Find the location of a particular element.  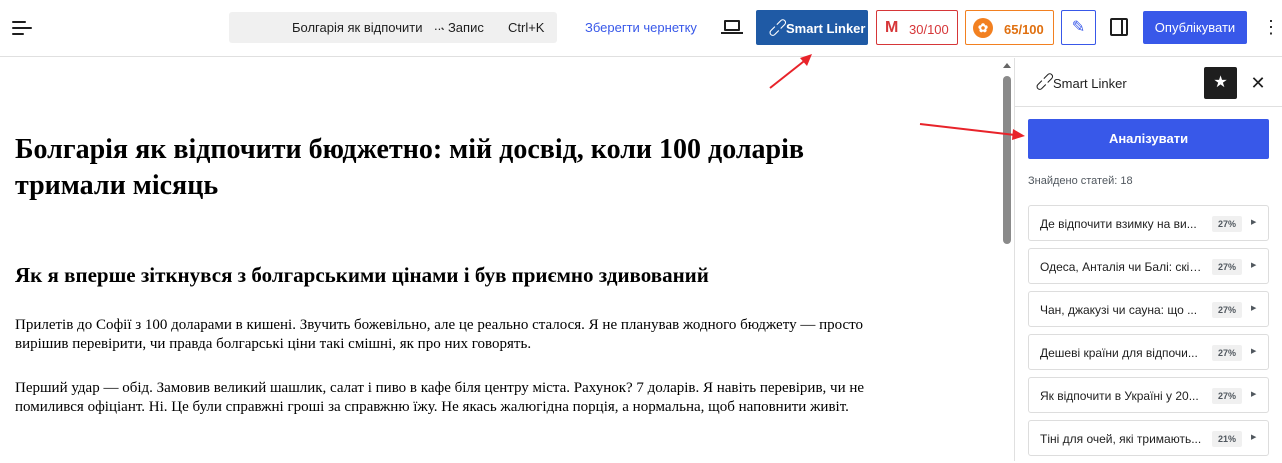

kebab-icon: ⋮ is located at coordinates (1271, 27).